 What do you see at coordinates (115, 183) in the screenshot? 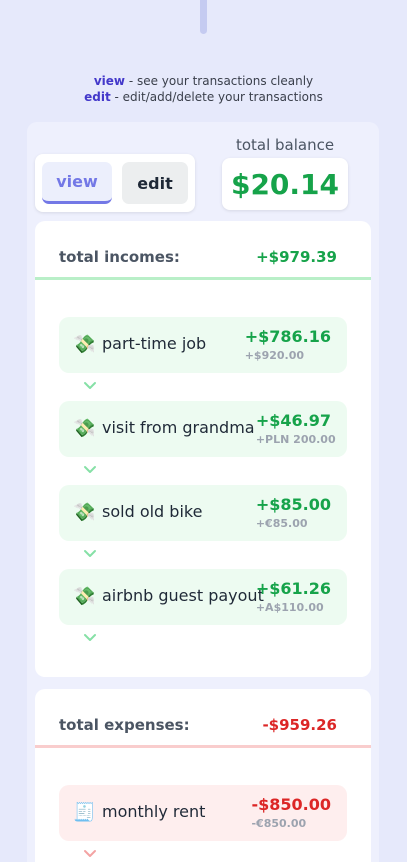
I see `mode-switcher: view edit` at bounding box center [115, 183].